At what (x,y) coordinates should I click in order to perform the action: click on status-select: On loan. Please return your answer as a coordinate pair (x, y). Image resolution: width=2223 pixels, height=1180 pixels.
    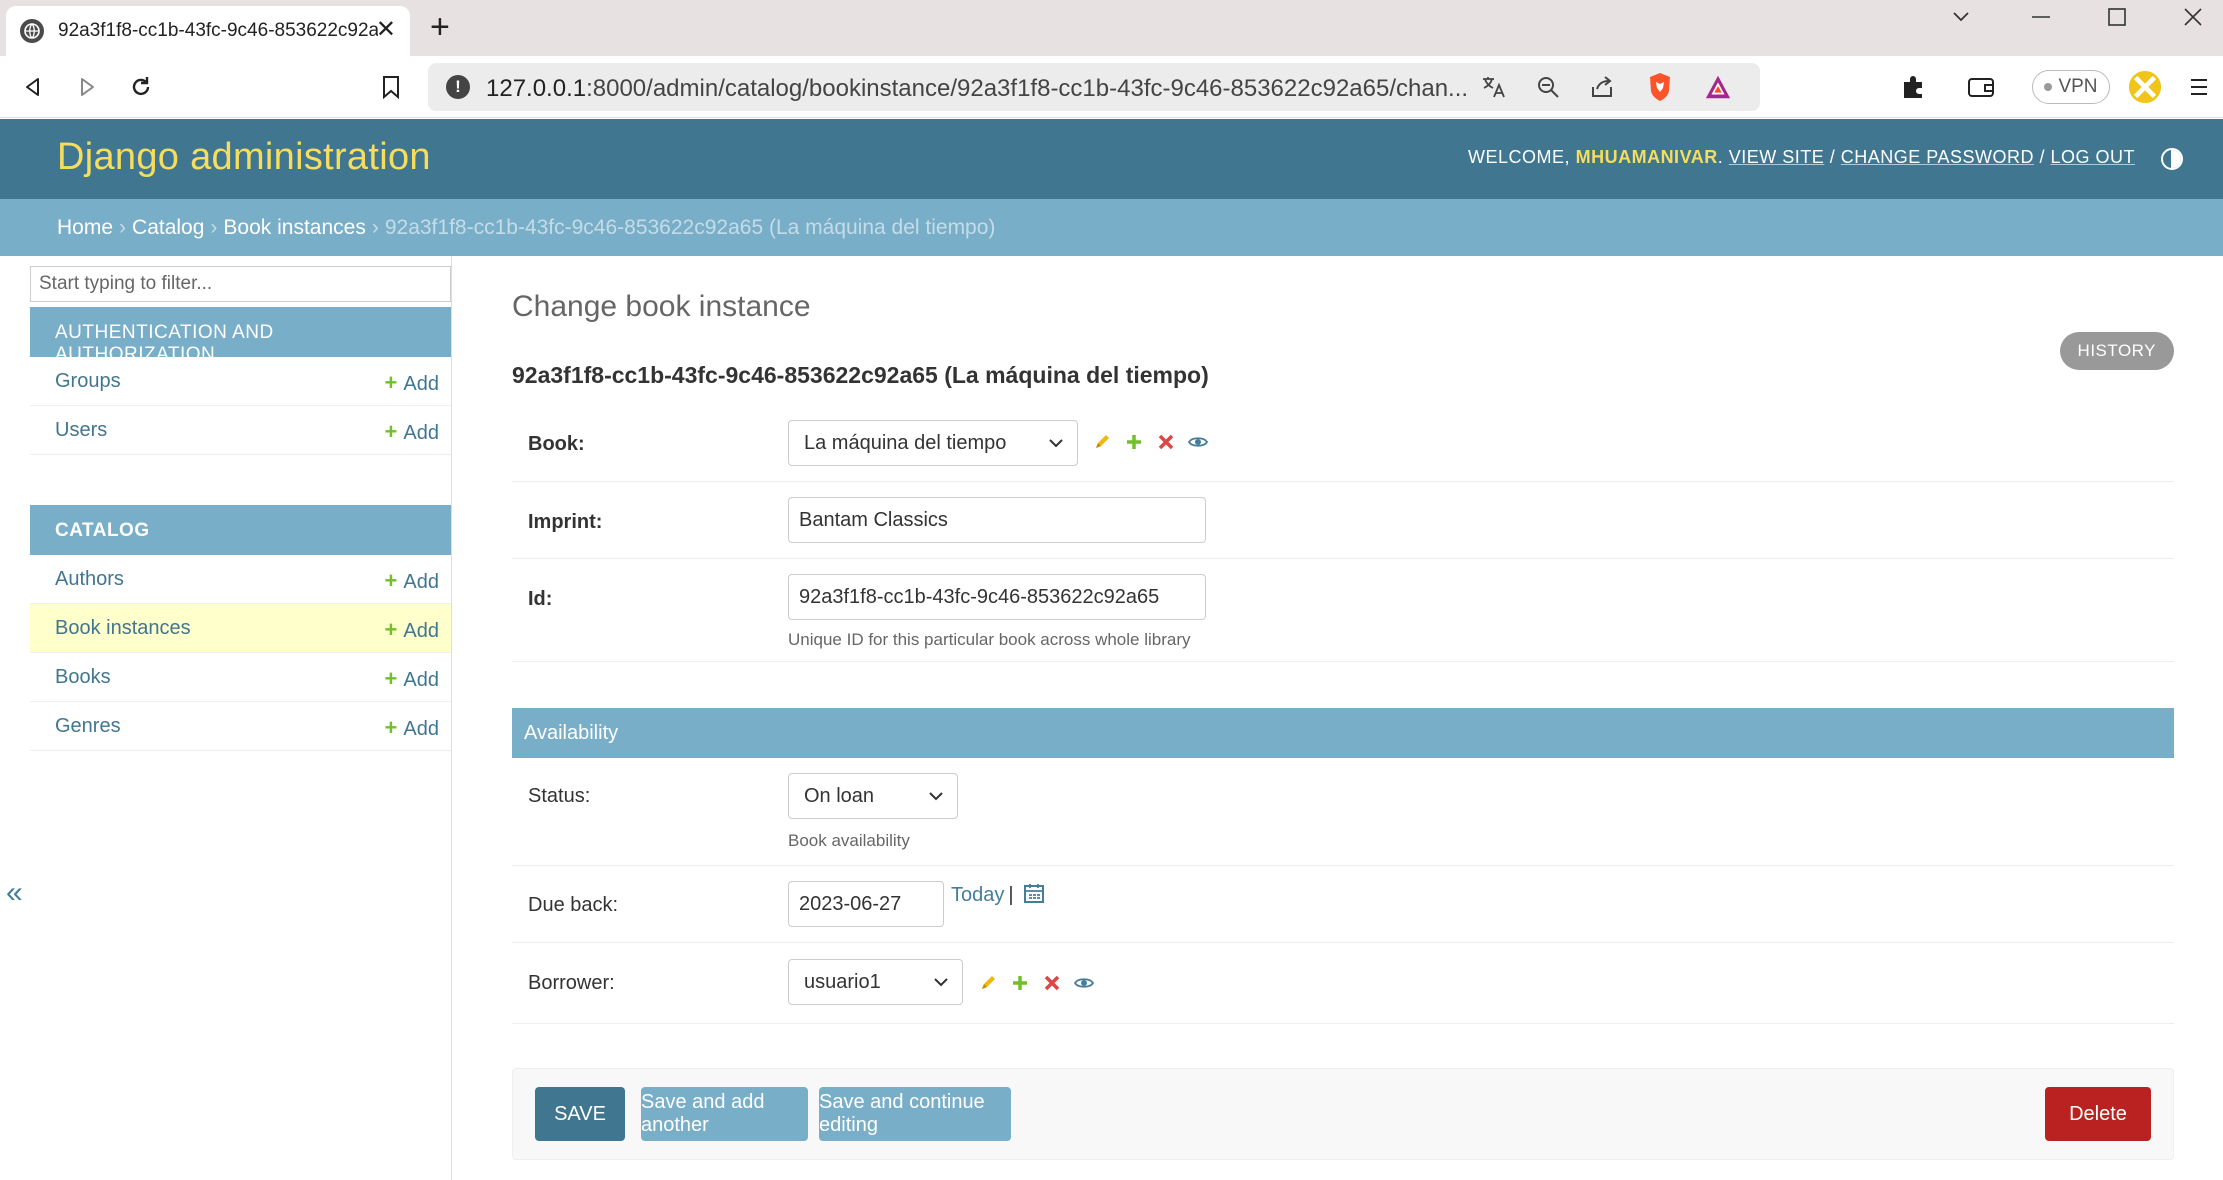
    Looking at the image, I should click on (873, 796).